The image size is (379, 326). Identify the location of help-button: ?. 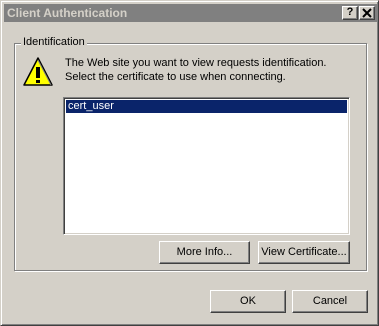
(350, 13).